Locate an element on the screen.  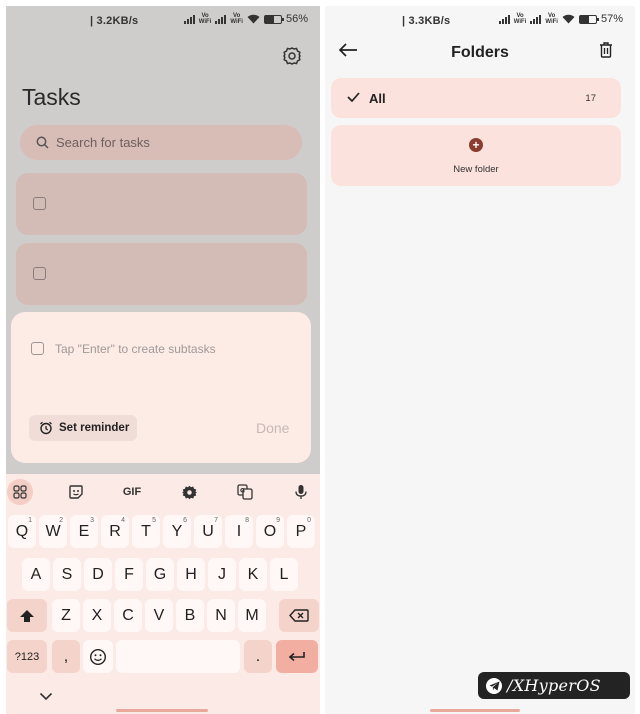
page-title: Folders is located at coordinates (480, 52).